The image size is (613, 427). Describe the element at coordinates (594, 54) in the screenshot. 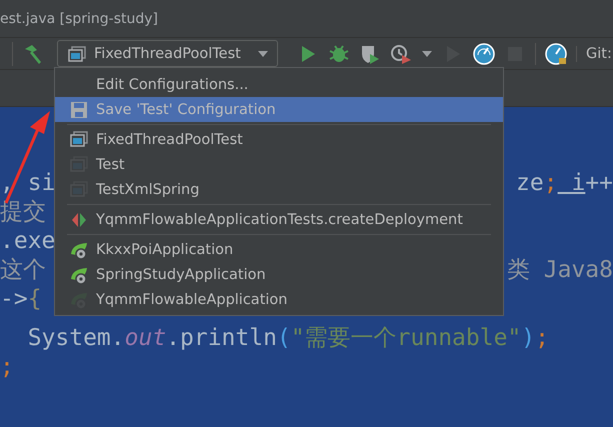

I see `git-label: Git:` at that location.